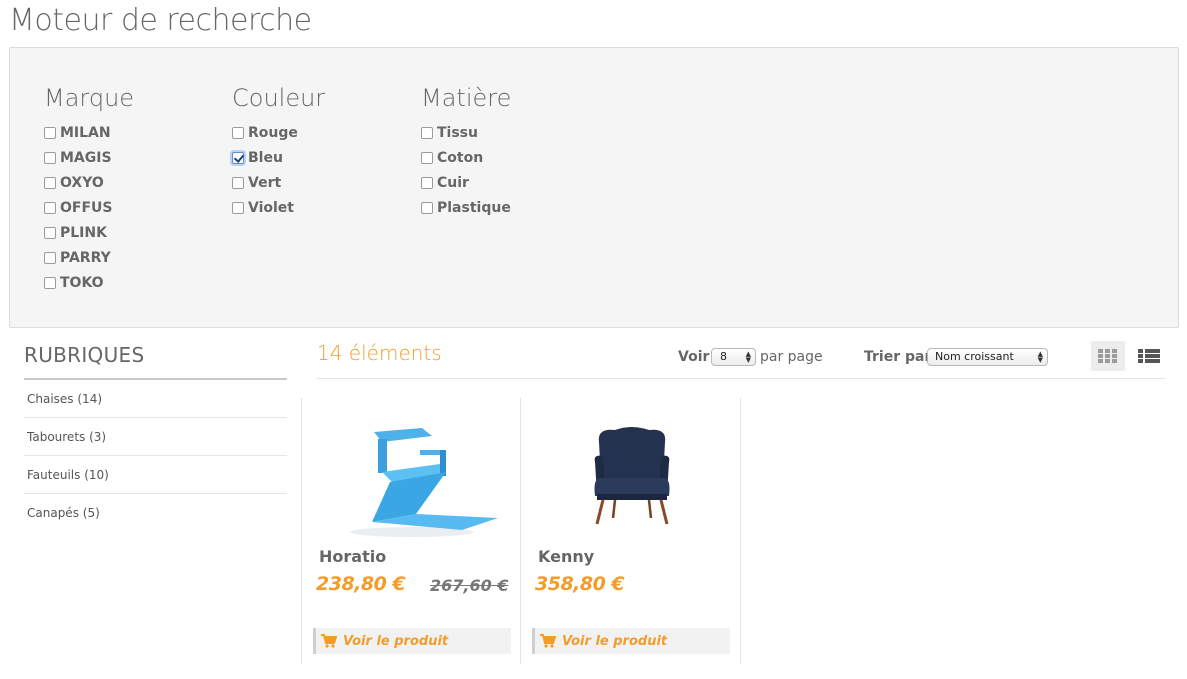 Image resolution: width=1187 pixels, height=679 pixels. What do you see at coordinates (82, 182) in the screenshot?
I see `filter-label: OXYO` at bounding box center [82, 182].